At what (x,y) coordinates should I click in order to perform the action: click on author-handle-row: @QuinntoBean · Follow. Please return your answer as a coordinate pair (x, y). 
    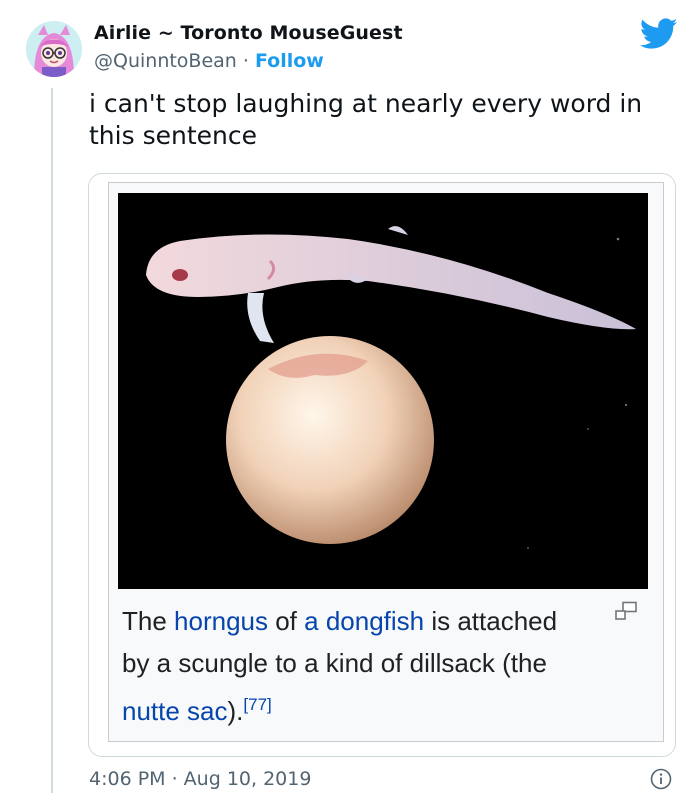
    Looking at the image, I should click on (209, 61).